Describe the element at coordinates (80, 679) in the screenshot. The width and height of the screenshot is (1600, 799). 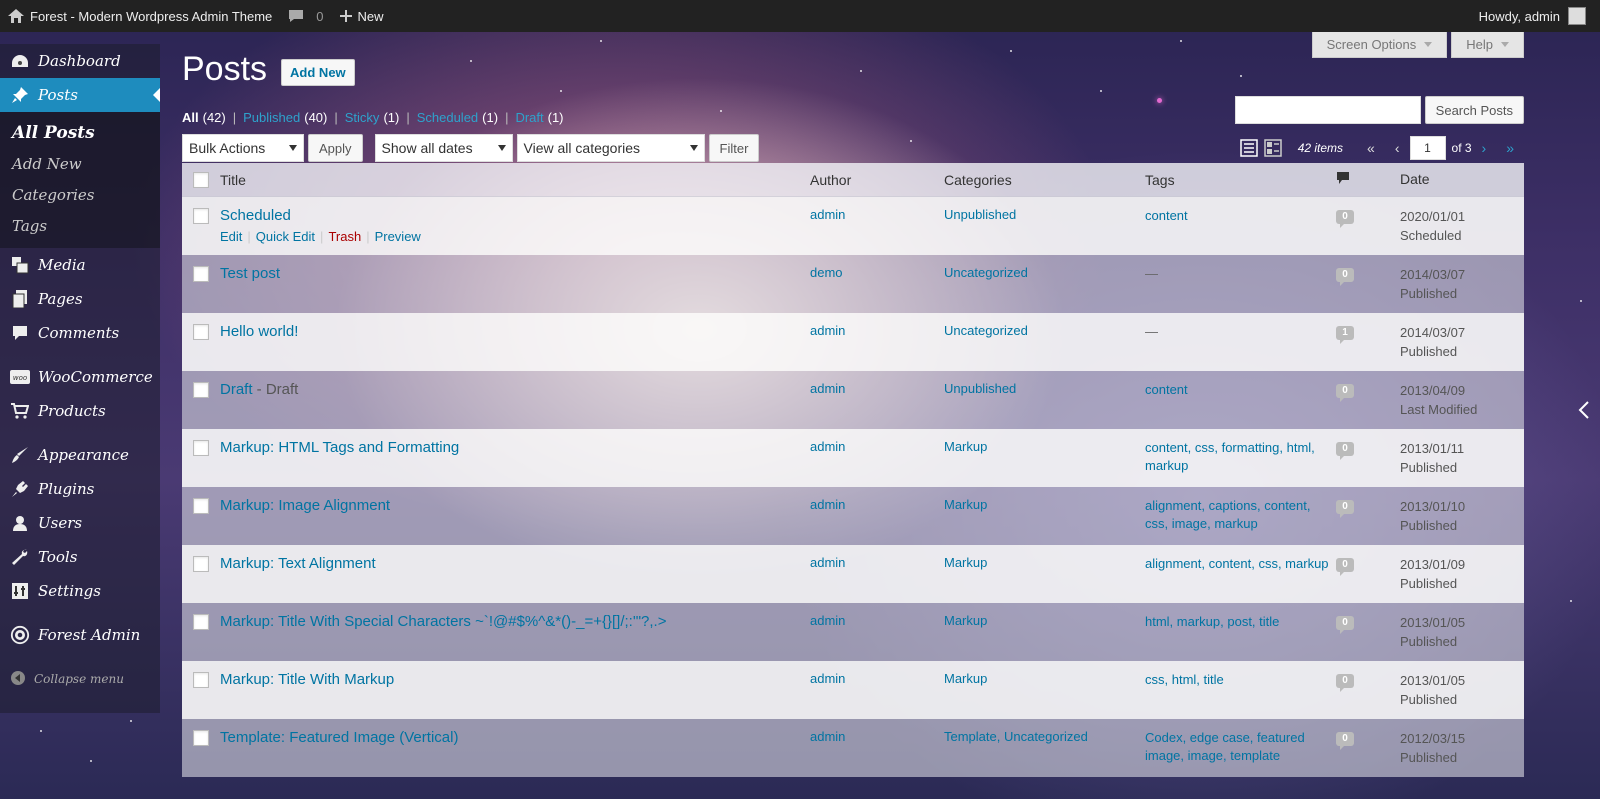
I see `collapse-menu-button: Collapse menu` at that location.